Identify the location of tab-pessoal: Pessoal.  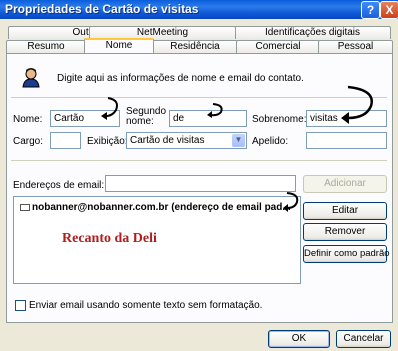
(355, 46).